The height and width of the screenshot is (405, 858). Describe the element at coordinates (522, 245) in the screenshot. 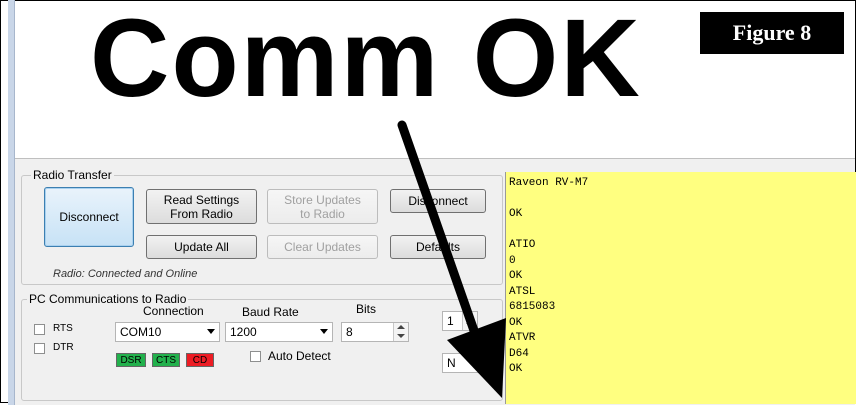

I see `terminal-line: ATIO` at that location.